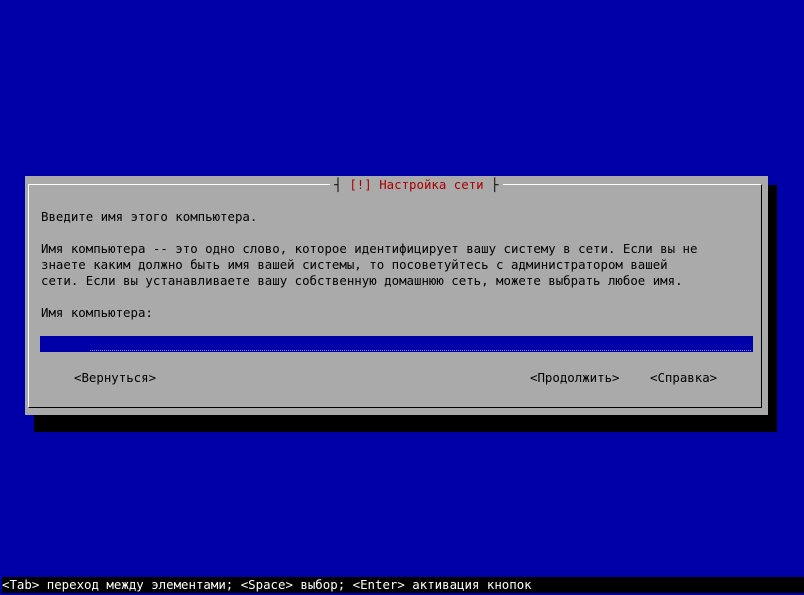 The height and width of the screenshot is (595, 804). Describe the element at coordinates (360, 184) in the screenshot. I see `dialog-title-warning: [!]` at that location.